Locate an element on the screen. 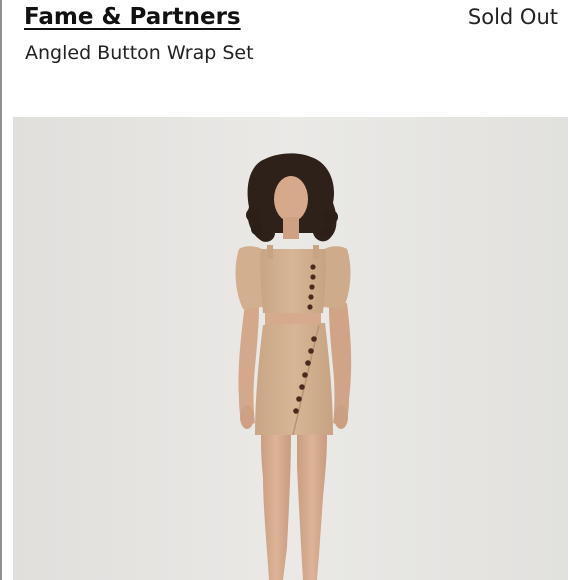 Image resolution: width=580 pixels, height=580 pixels. brand-link: Fame & Partners is located at coordinates (132, 17).